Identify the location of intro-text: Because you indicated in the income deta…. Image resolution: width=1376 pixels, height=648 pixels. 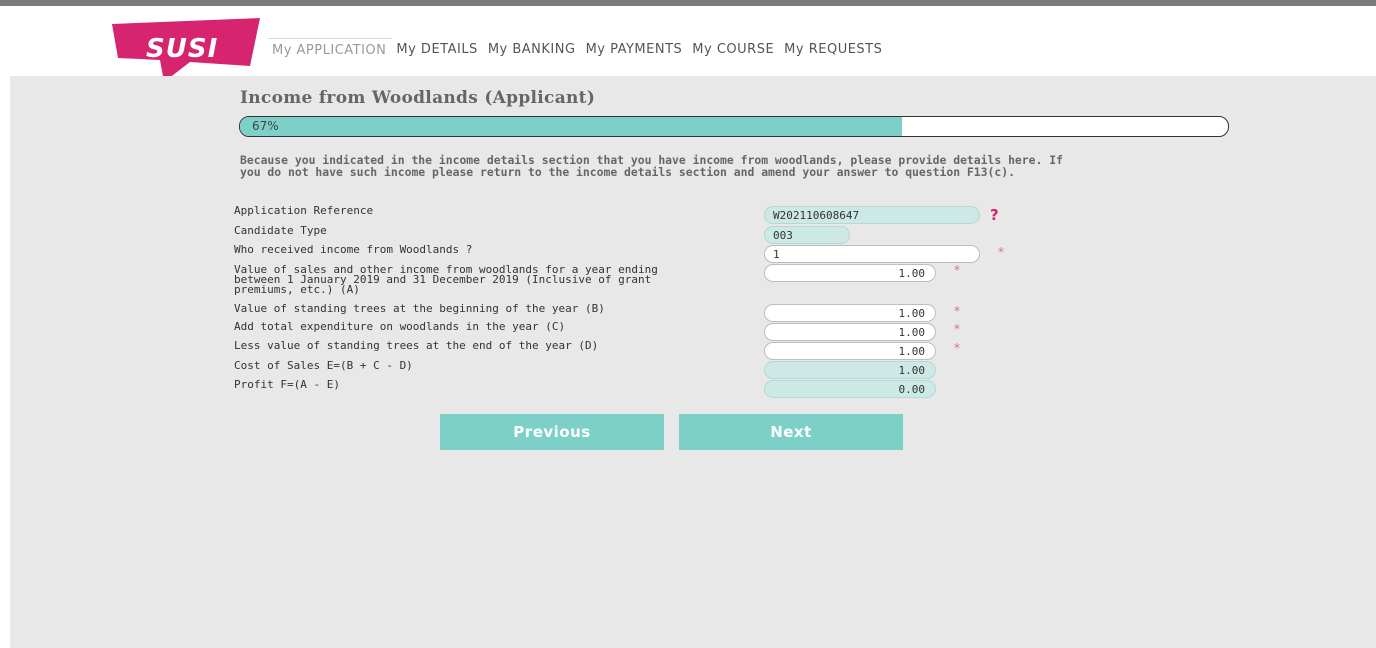
(765, 166).